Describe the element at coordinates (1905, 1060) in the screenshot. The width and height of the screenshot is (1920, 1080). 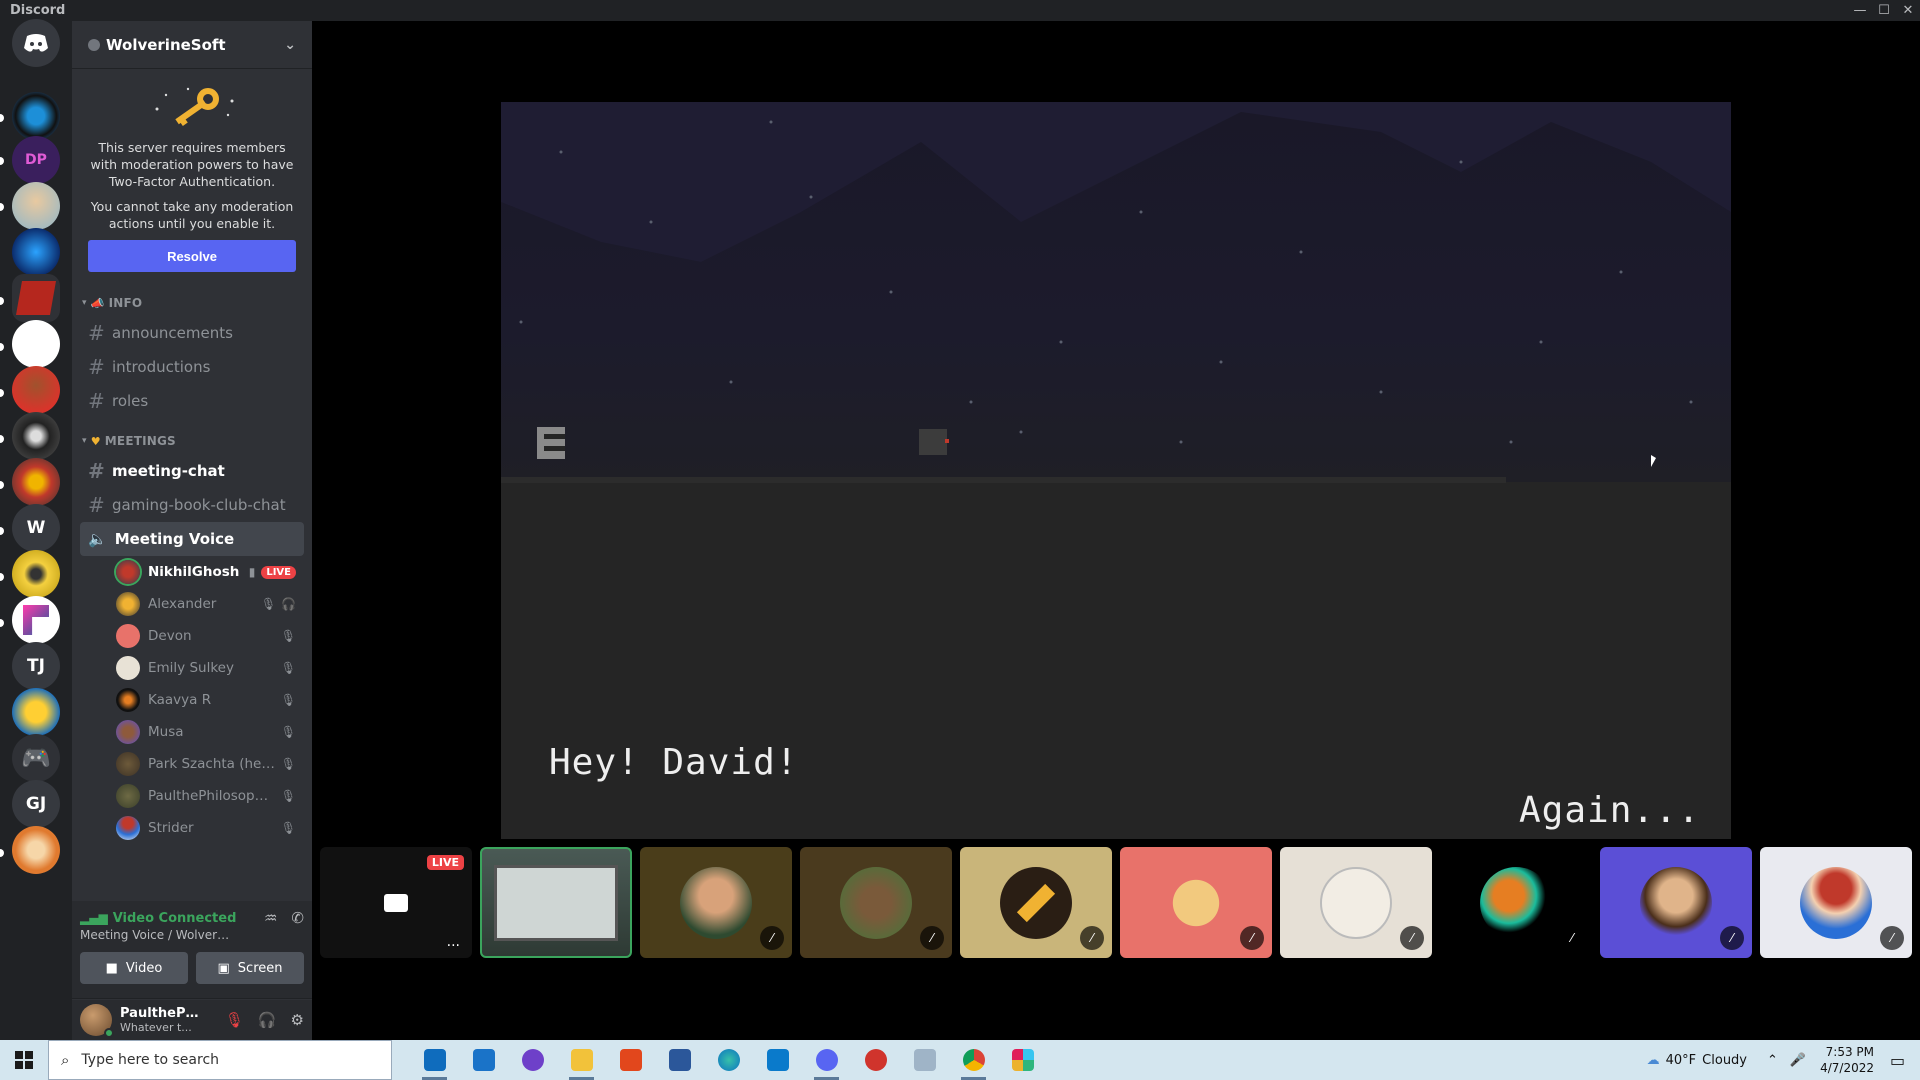
I see `notification-icon: ▭` at that location.